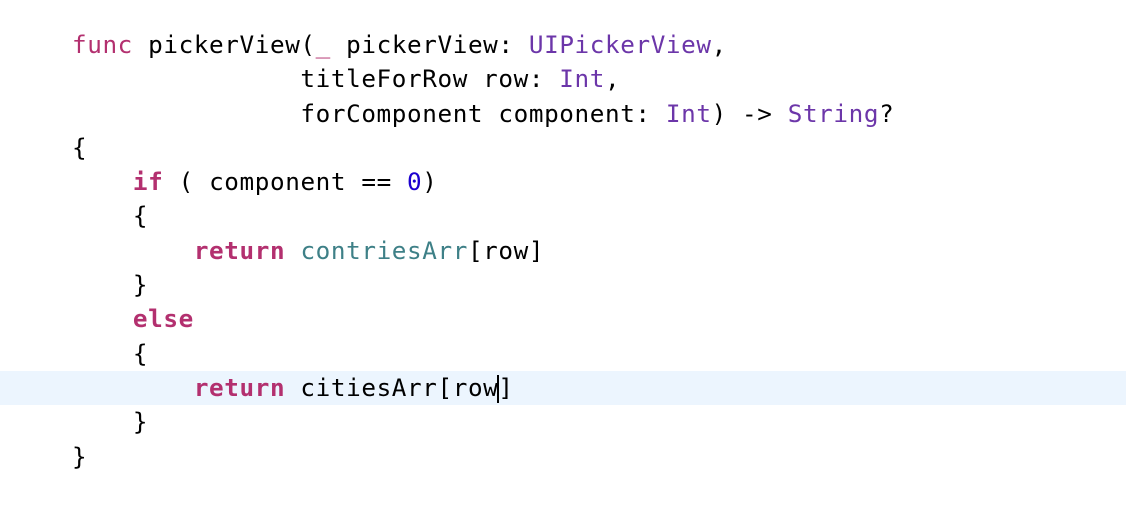  Describe the element at coordinates (563, 182) in the screenshot. I see `code-line: if ( component == 0)` at that location.